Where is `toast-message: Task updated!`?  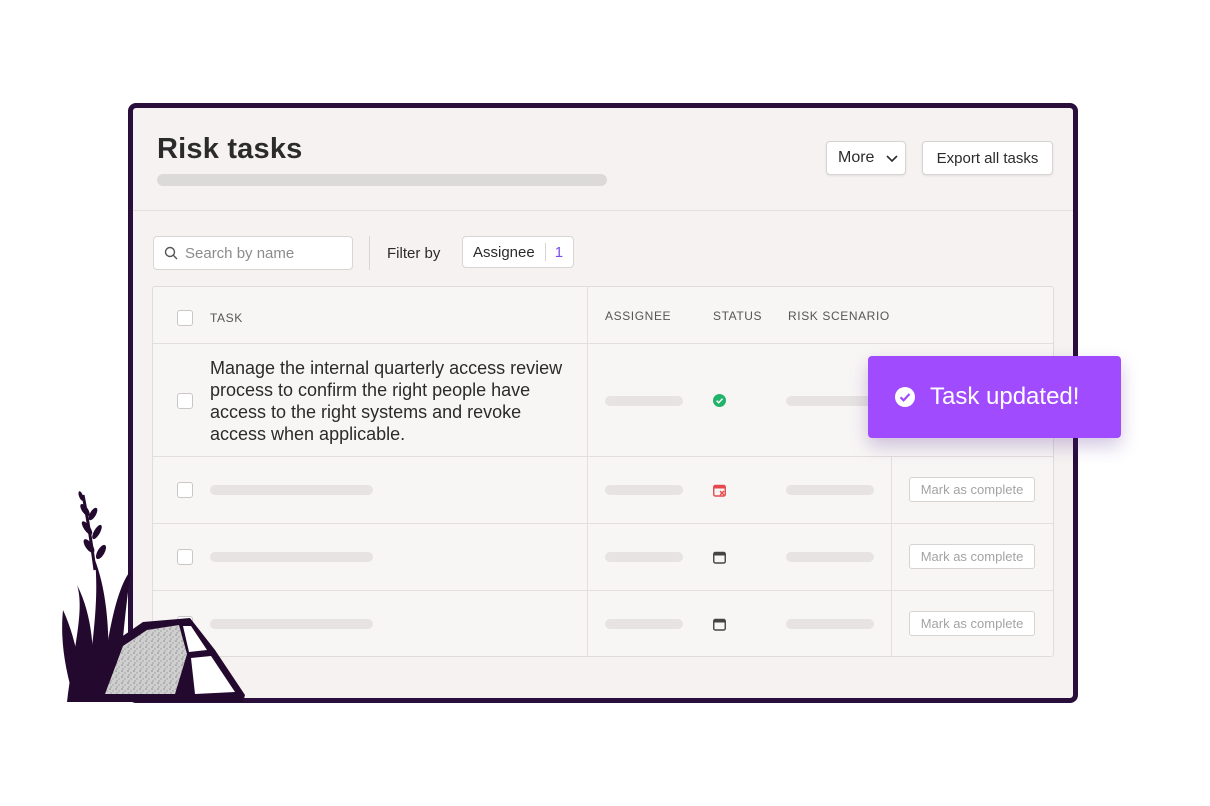 toast-message: Task updated! is located at coordinates (1005, 396).